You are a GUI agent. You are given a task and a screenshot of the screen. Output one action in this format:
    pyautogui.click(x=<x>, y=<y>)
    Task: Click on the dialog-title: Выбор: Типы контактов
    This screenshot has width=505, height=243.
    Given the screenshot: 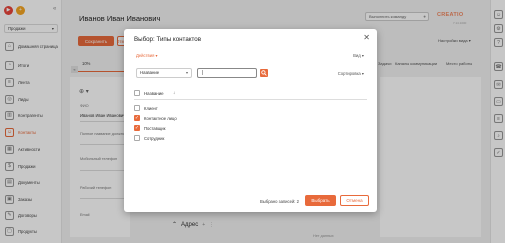 What is the action you would take?
    pyautogui.click(x=168, y=39)
    